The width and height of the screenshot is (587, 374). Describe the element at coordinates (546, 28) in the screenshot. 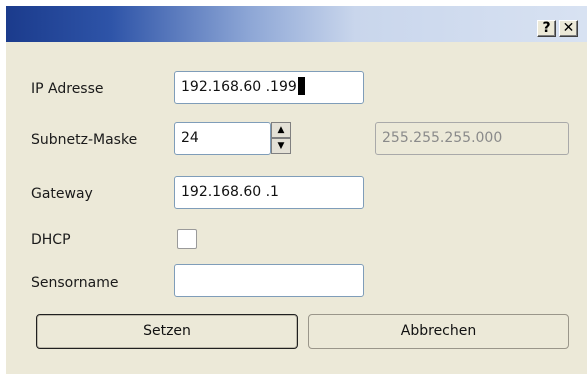

I see `help-button: ?` at that location.